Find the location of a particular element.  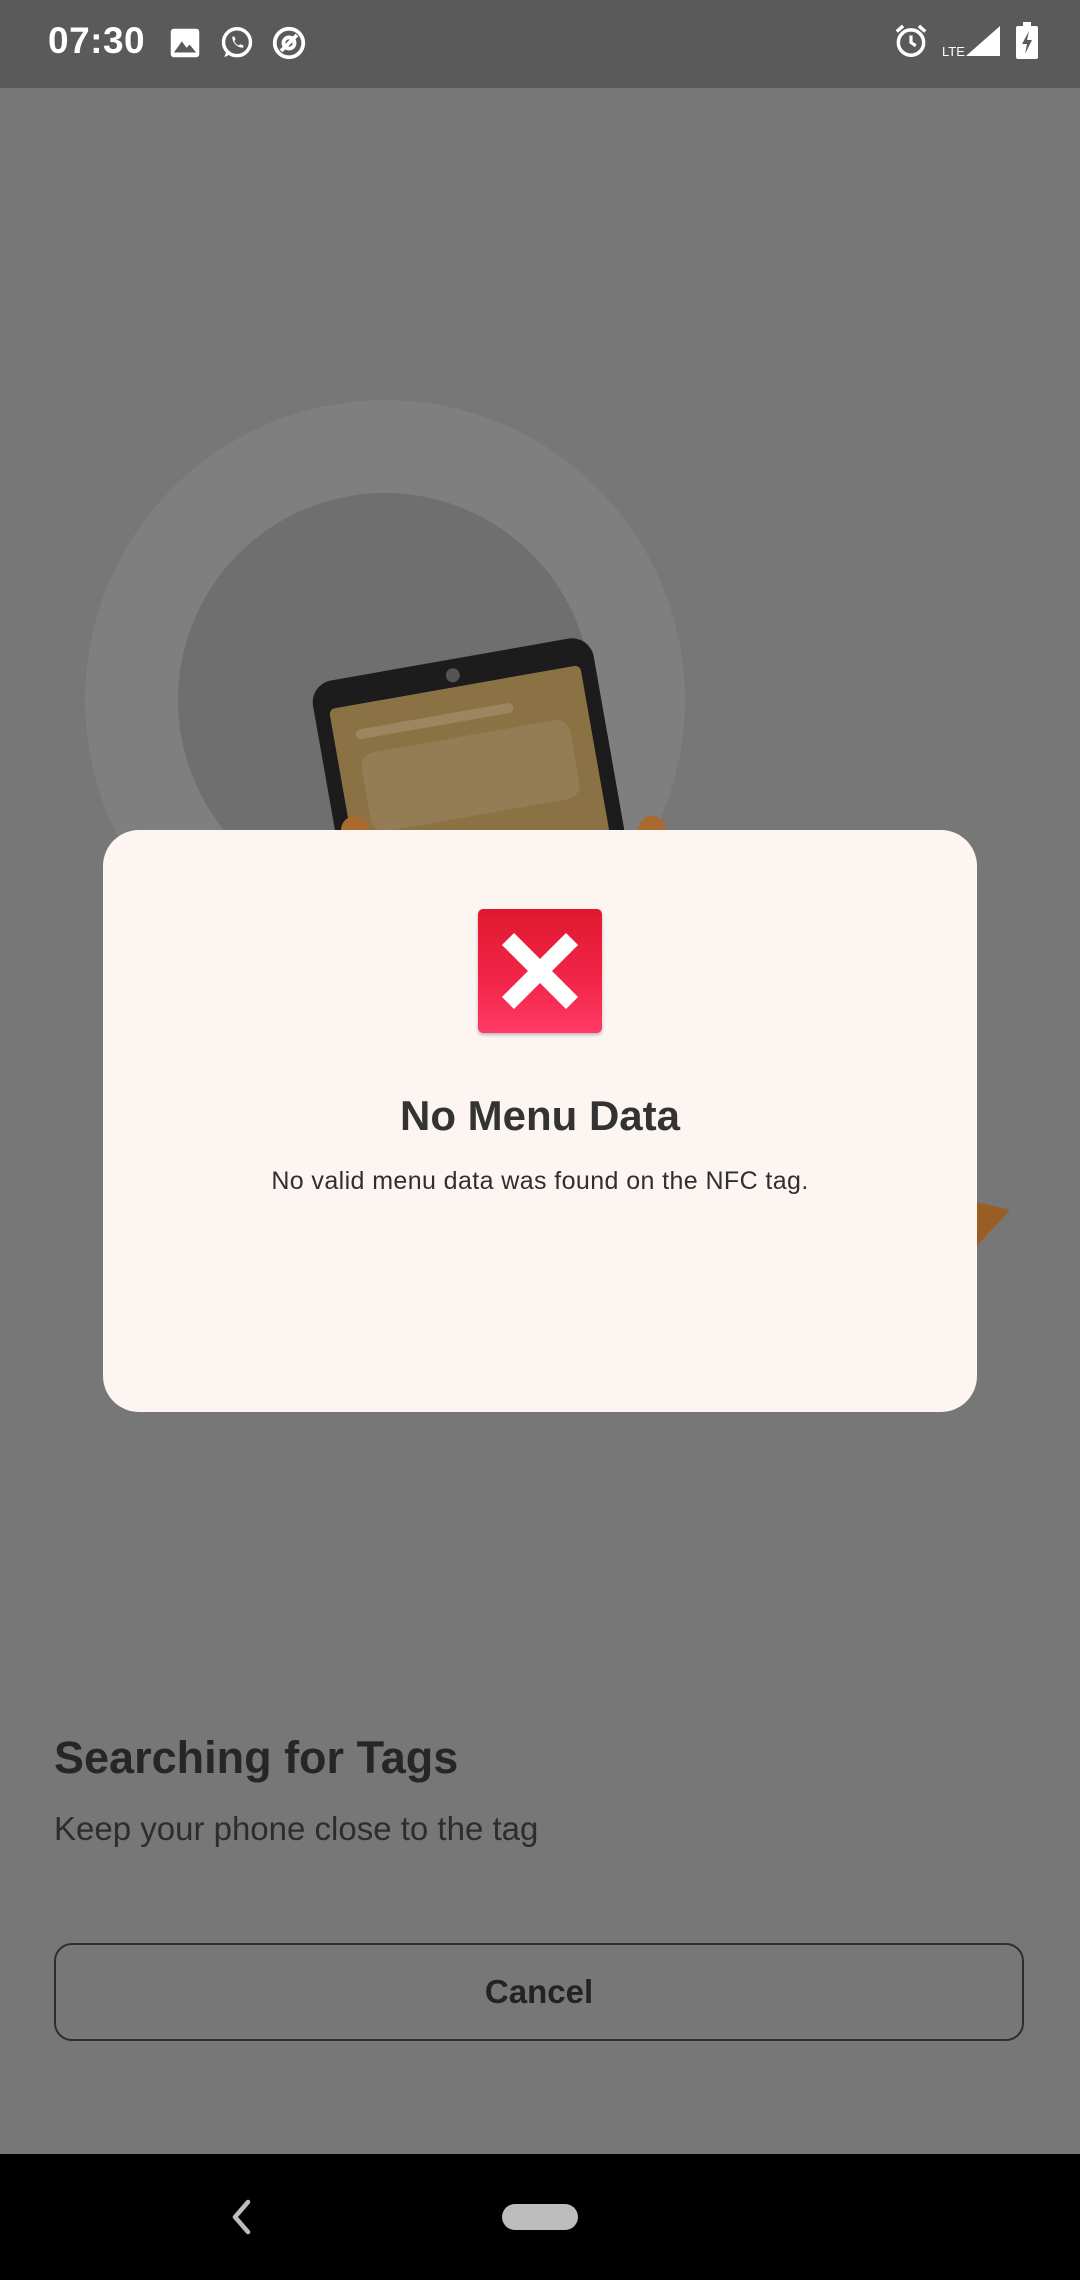

error-x-icon is located at coordinates (540, 971).